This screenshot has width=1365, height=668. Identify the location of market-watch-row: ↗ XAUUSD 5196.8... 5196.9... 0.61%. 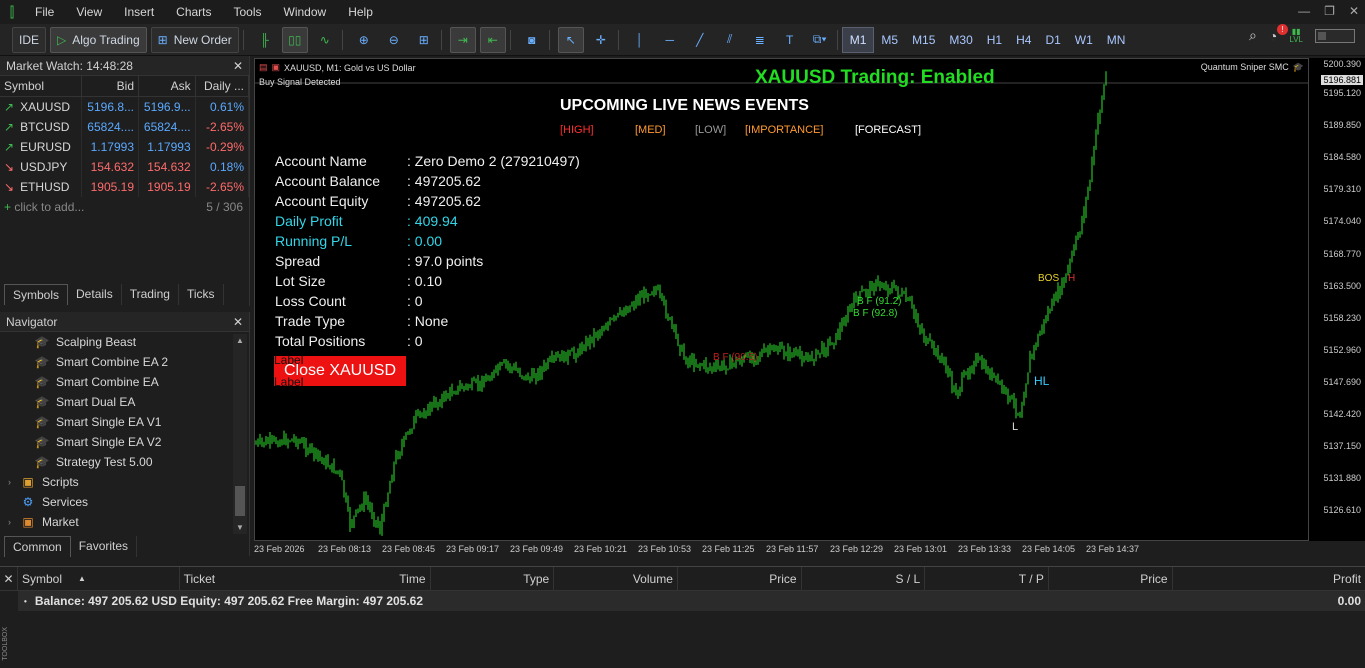
(125, 106).